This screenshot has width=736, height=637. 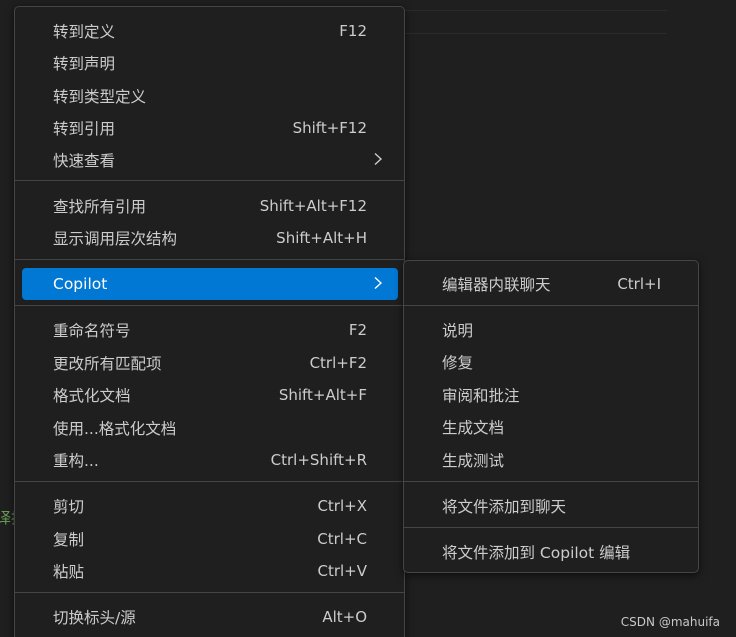 What do you see at coordinates (353, 31) in the screenshot?
I see `menu-item-shortcut: F12` at bounding box center [353, 31].